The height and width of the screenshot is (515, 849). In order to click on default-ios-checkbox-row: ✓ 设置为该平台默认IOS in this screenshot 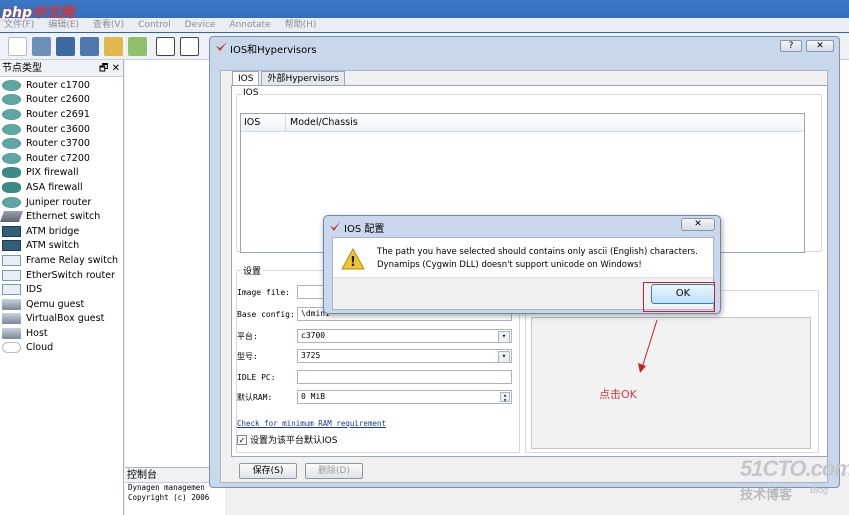, I will do `click(287, 439)`.